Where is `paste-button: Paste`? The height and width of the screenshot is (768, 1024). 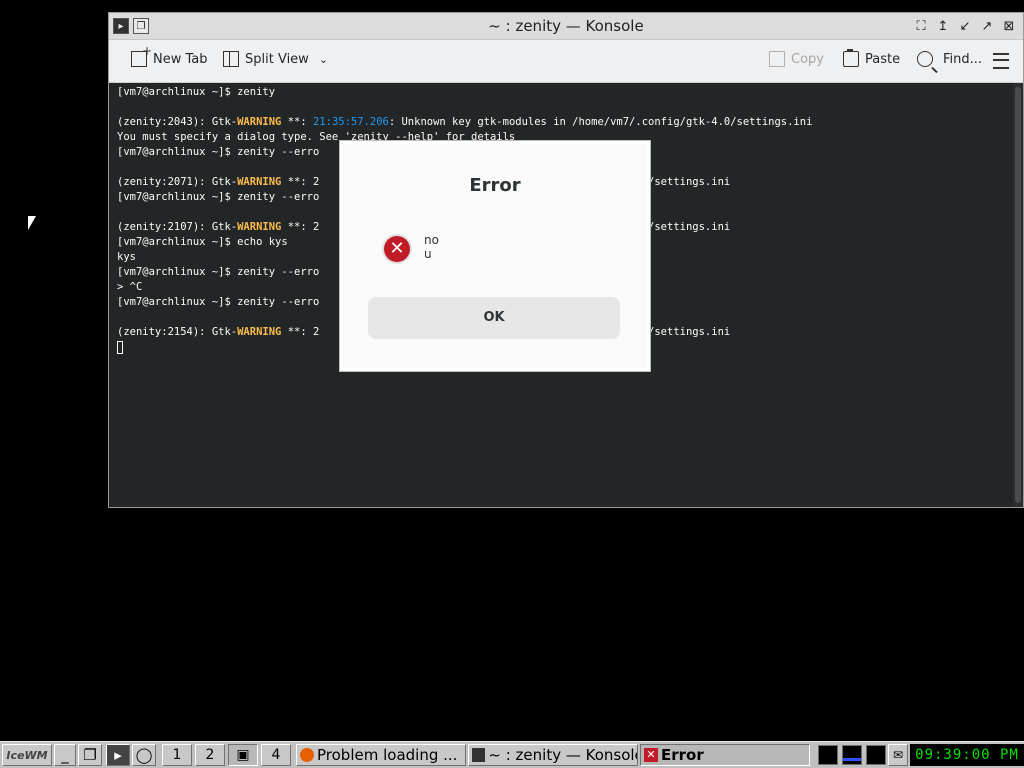 paste-button: Paste is located at coordinates (872, 58).